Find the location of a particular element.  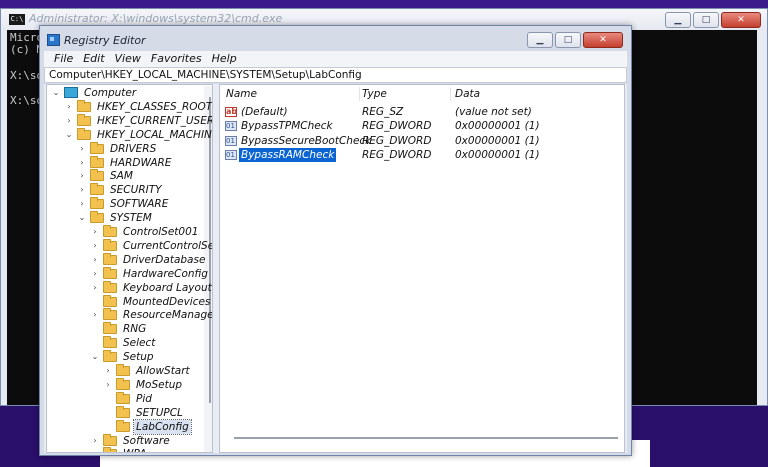

tree-node-label: ResourceManager is located at coordinates (168, 315).